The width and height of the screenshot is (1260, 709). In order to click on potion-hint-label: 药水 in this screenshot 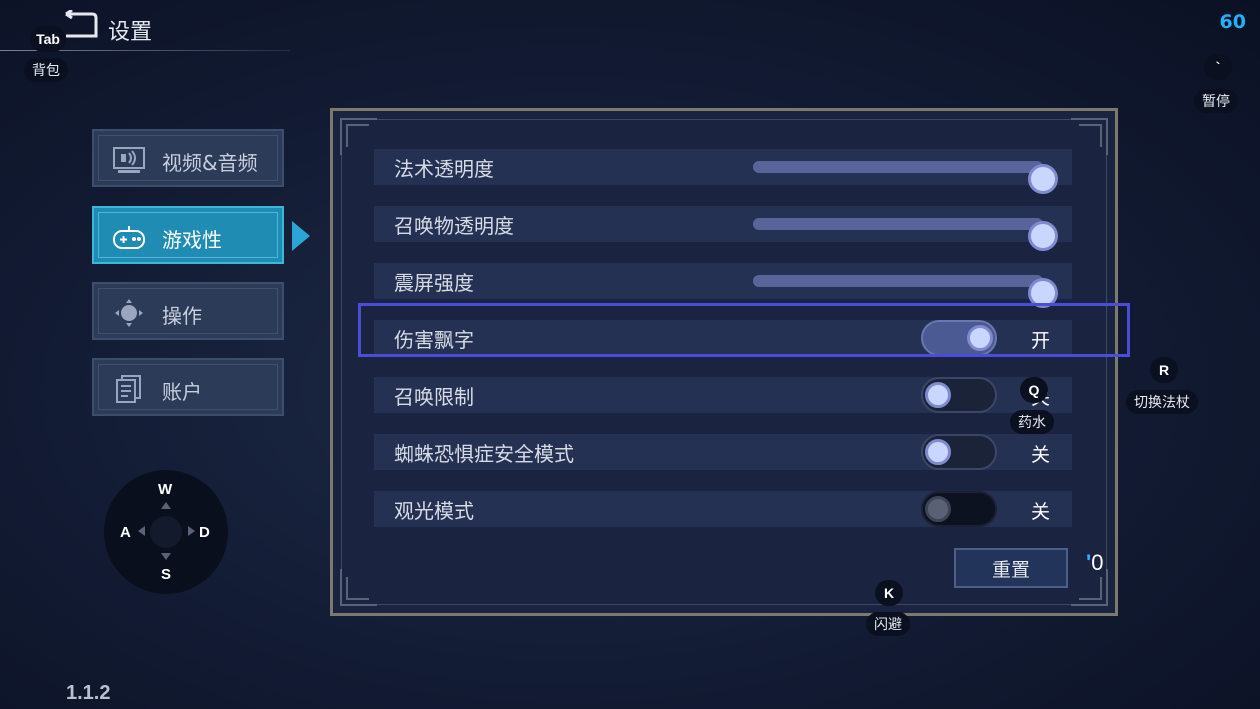, I will do `click(1032, 422)`.